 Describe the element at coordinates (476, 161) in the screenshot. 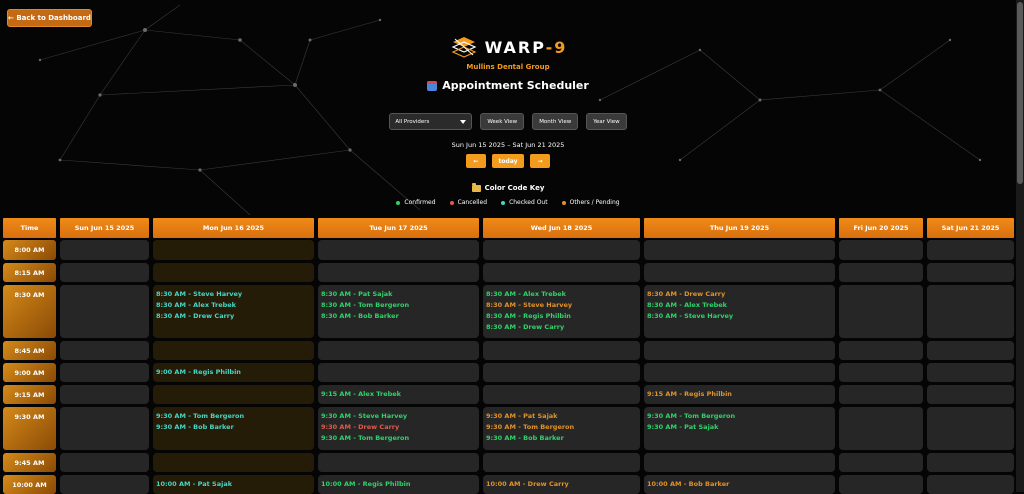

I see `prev-week-button: ←` at that location.